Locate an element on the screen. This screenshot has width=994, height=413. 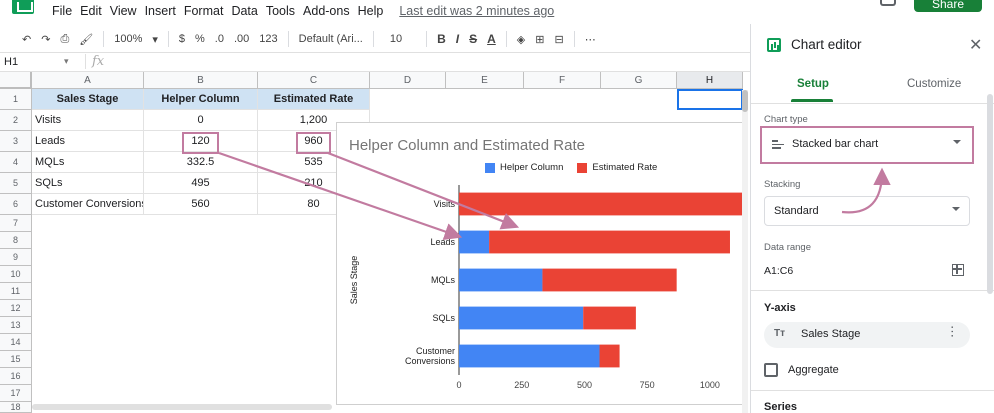
menu-file: File is located at coordinates (62, 11).